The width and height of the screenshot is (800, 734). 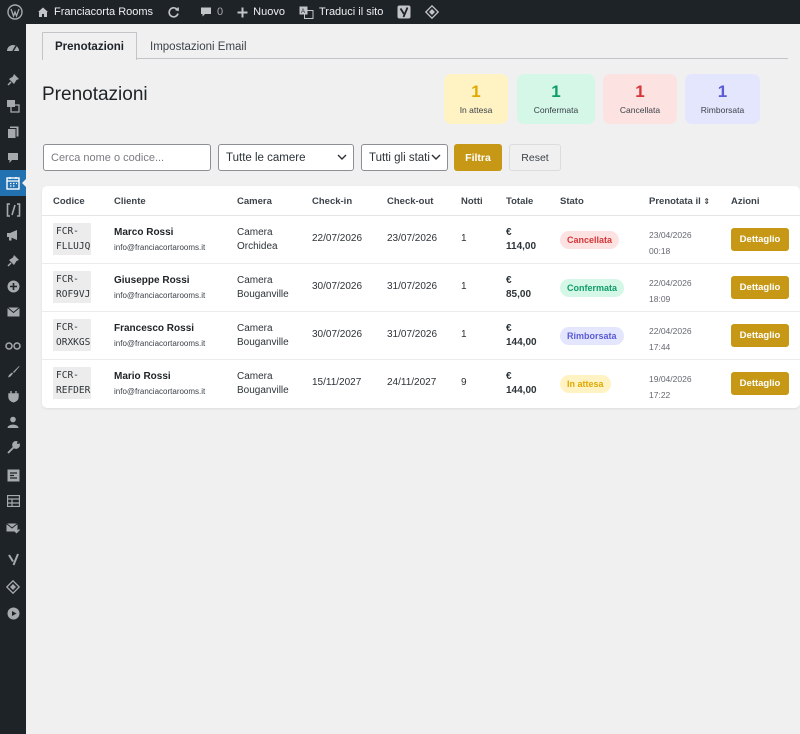 I want to click on home-icon, so click(x=43, y=12).